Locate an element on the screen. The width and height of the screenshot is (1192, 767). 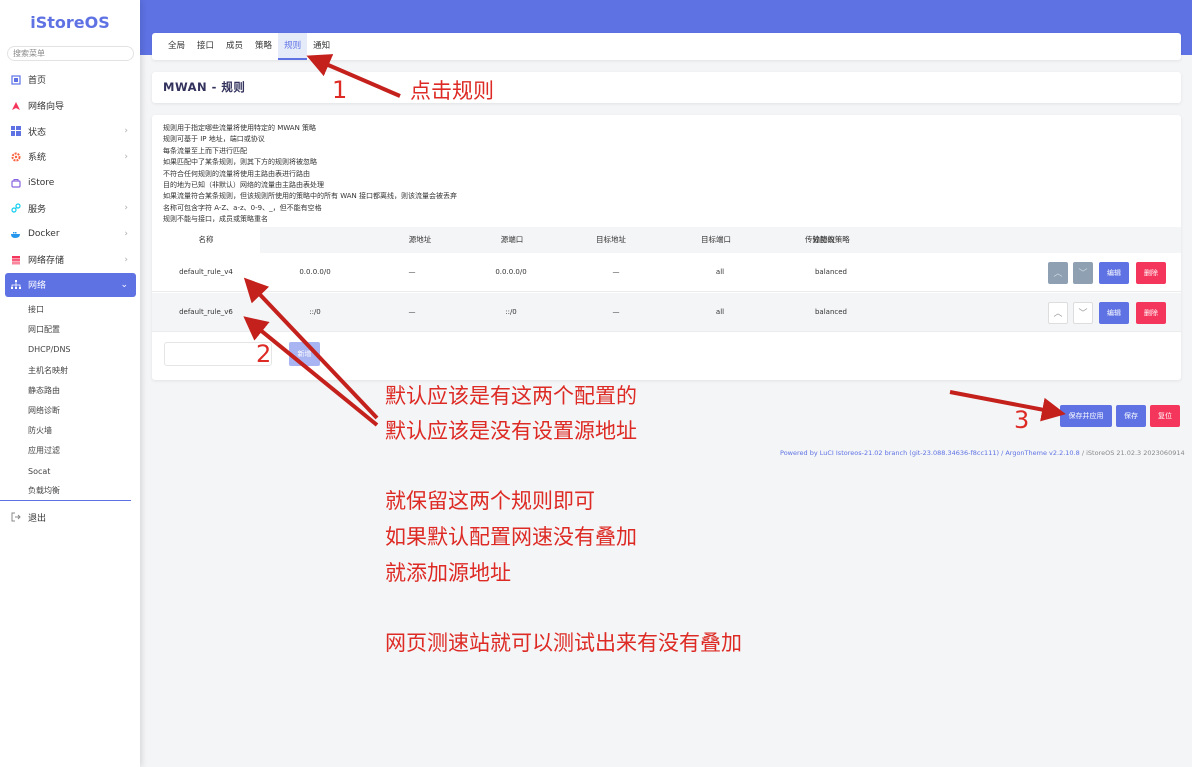
arrow-2b is located at coordinates (311, 371).